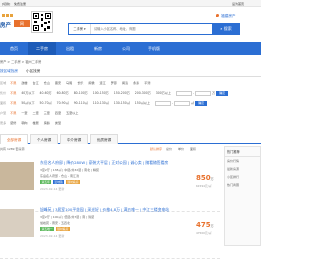  Describe the element at coordinates (70, 48) in the screenshot. I see `nav-rent: 出租` at that location.